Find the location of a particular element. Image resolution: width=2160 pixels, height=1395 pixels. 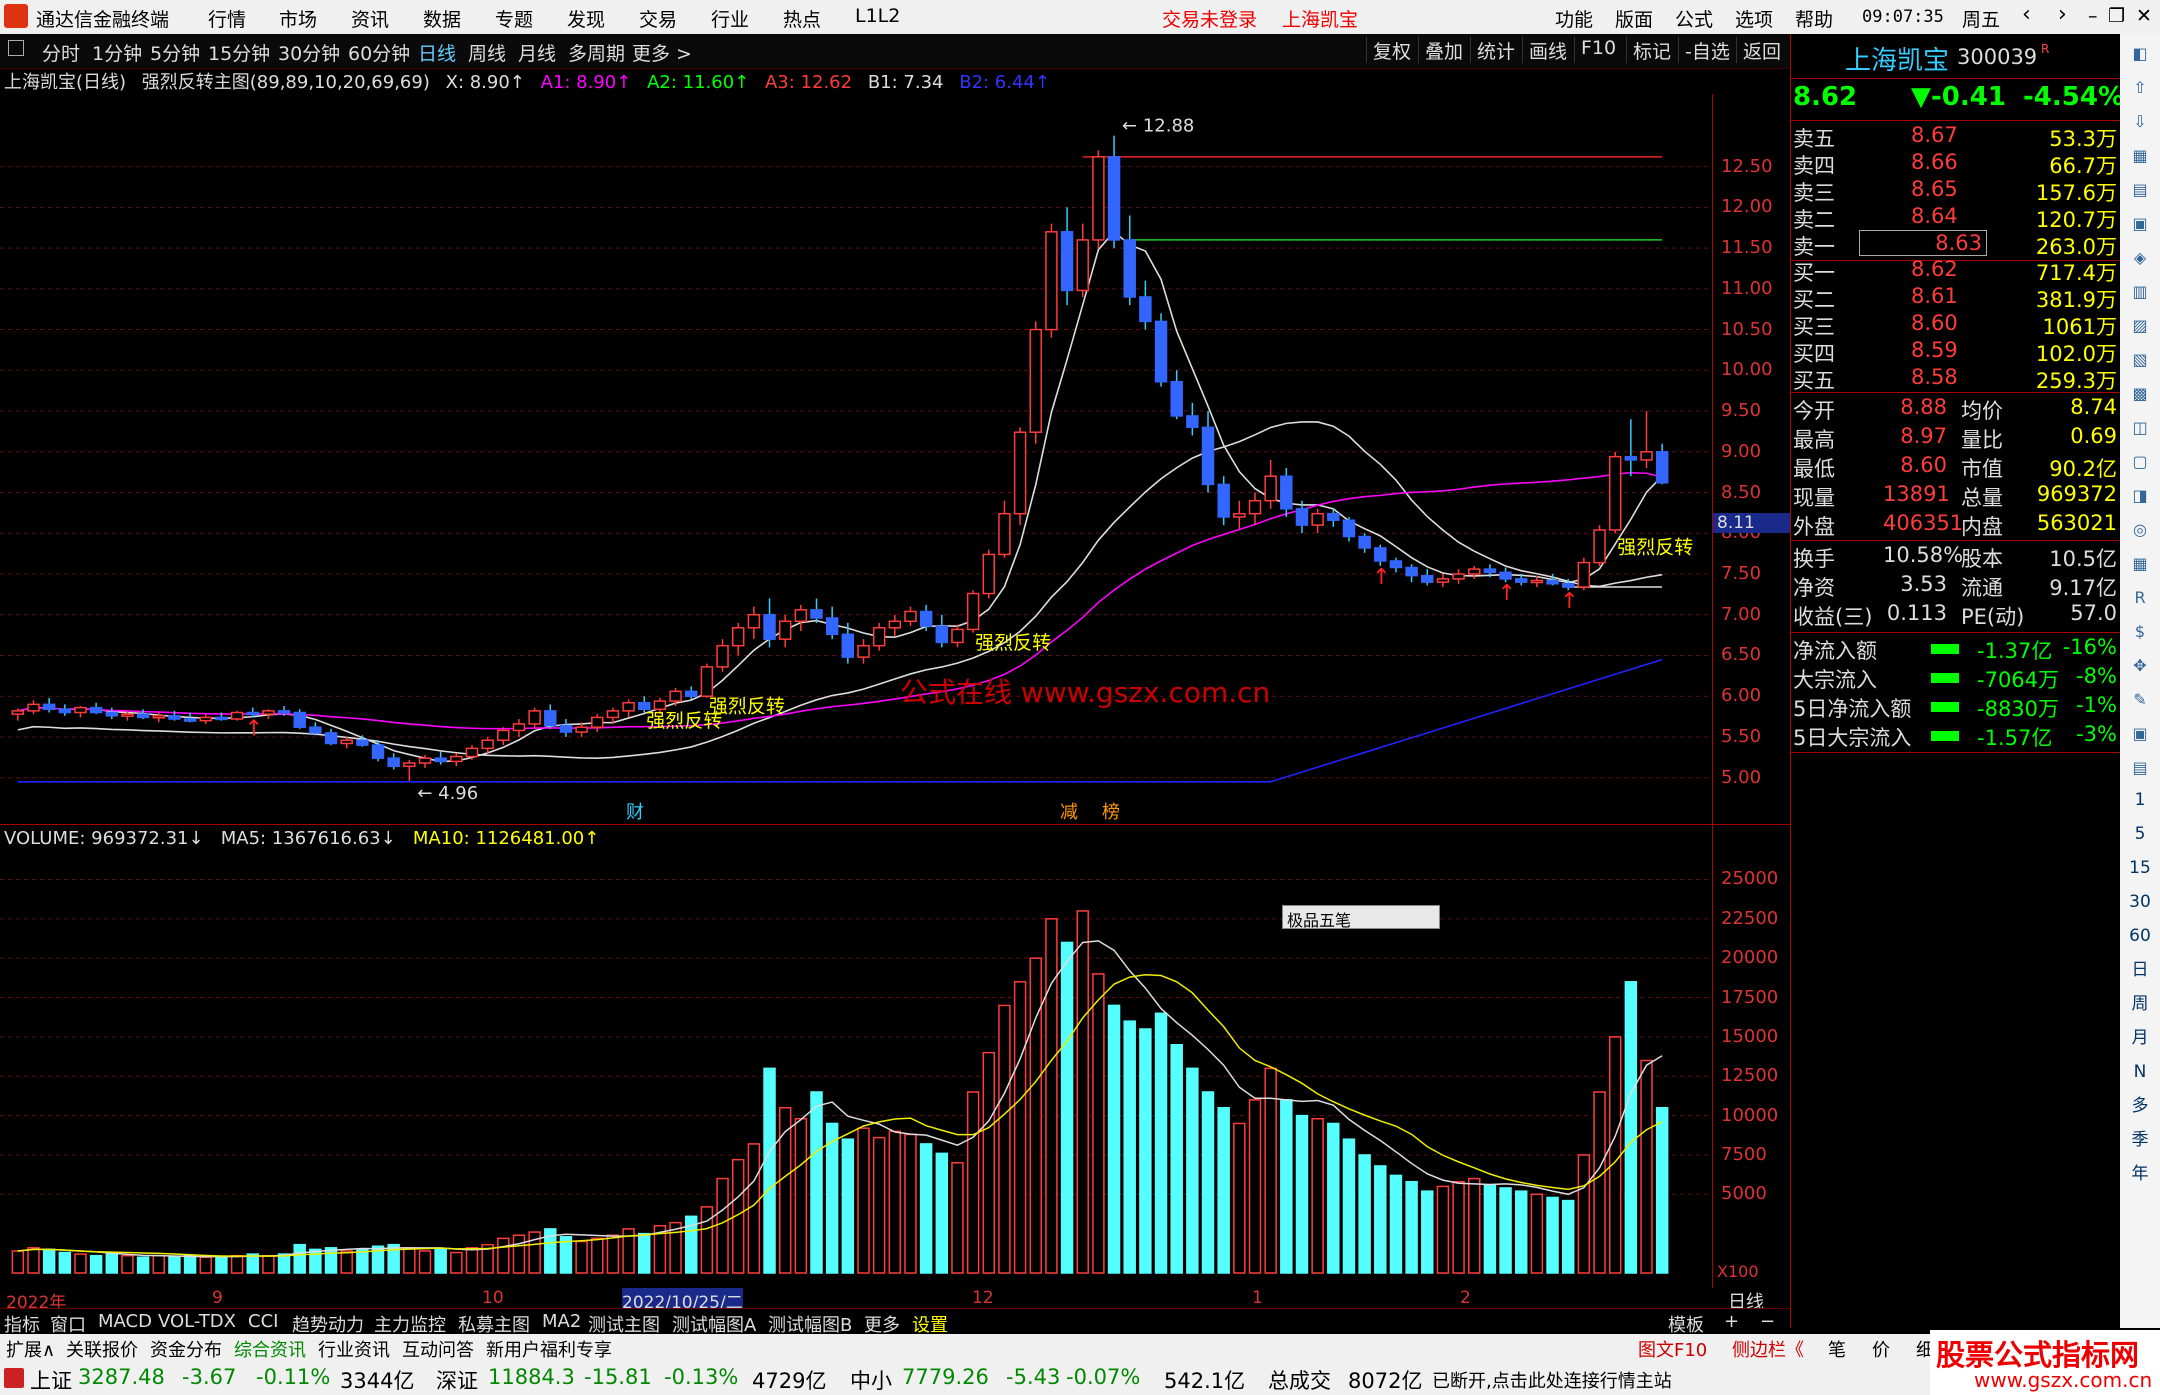

remove-window-button: − is located at coordinates (1767, 1321).